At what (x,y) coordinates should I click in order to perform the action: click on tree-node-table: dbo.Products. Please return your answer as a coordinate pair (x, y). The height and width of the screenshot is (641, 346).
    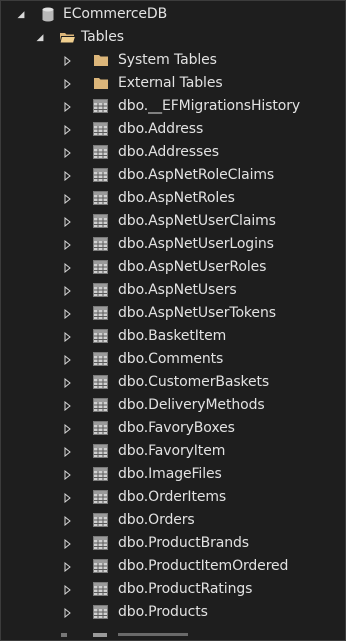
    Looking at the image, I should click on (173, 612).